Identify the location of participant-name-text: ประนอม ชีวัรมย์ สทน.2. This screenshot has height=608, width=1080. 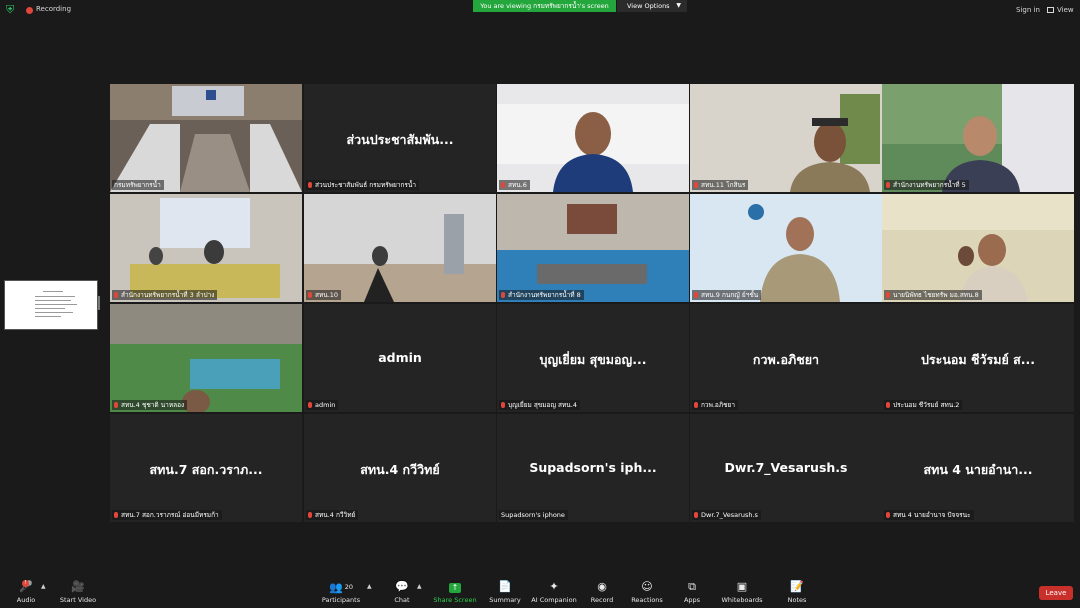
(926, 405).